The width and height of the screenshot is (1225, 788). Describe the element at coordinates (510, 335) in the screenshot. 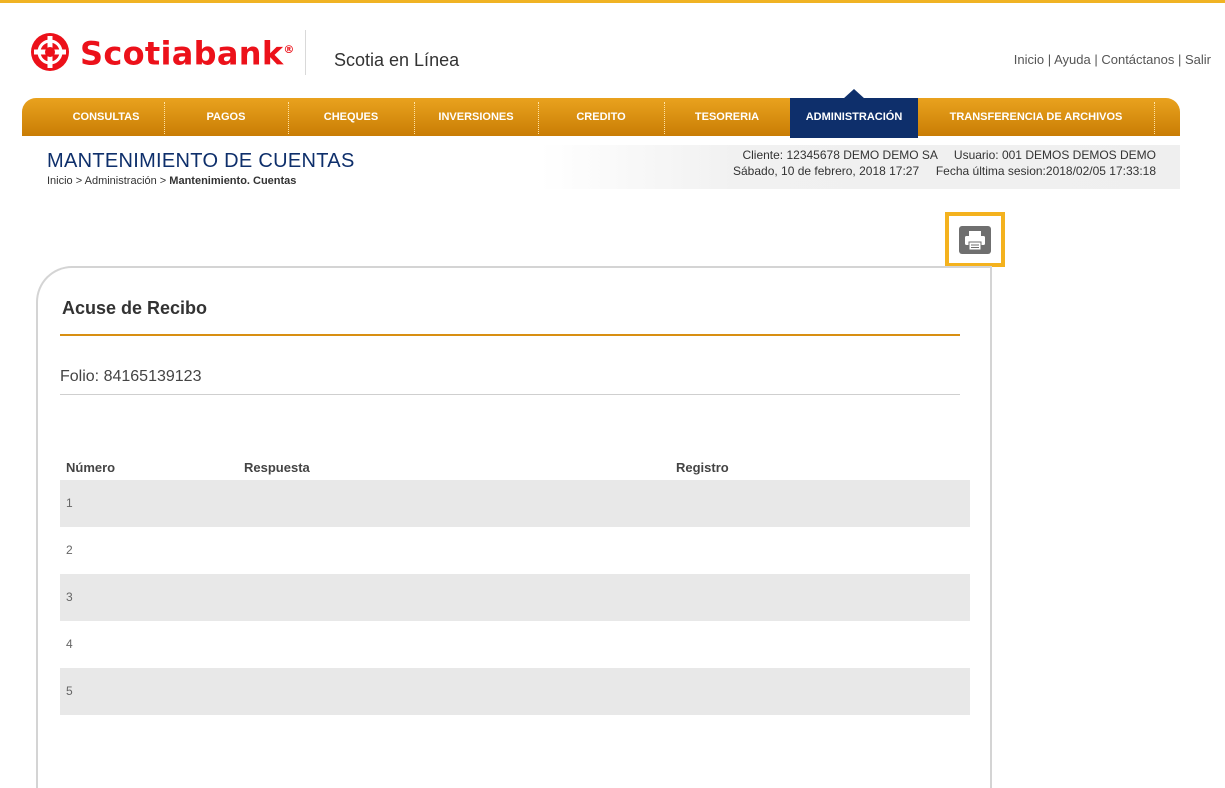

I see `title-divider` at that location.